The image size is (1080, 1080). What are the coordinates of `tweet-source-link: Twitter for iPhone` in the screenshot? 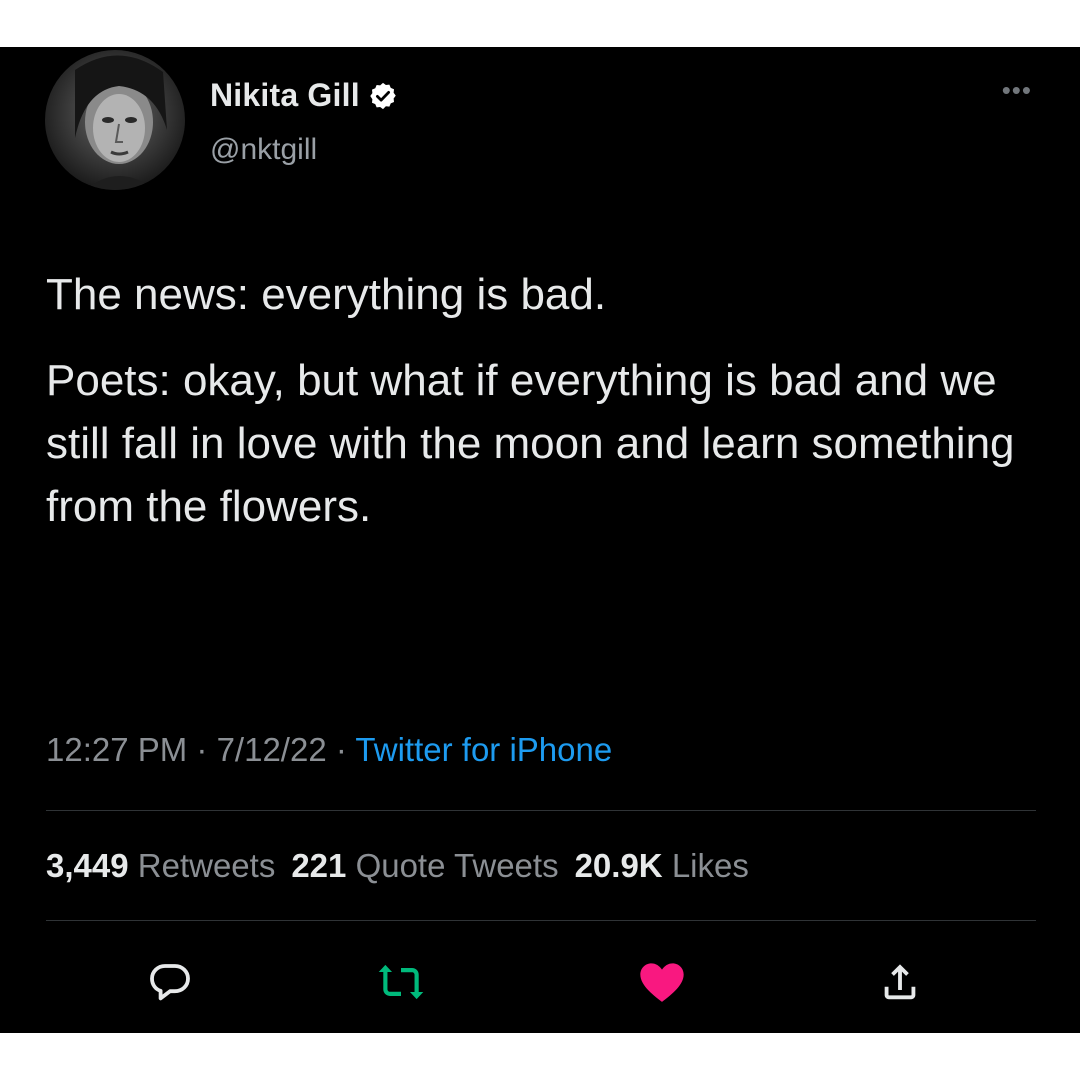 It's located at (483, 749).